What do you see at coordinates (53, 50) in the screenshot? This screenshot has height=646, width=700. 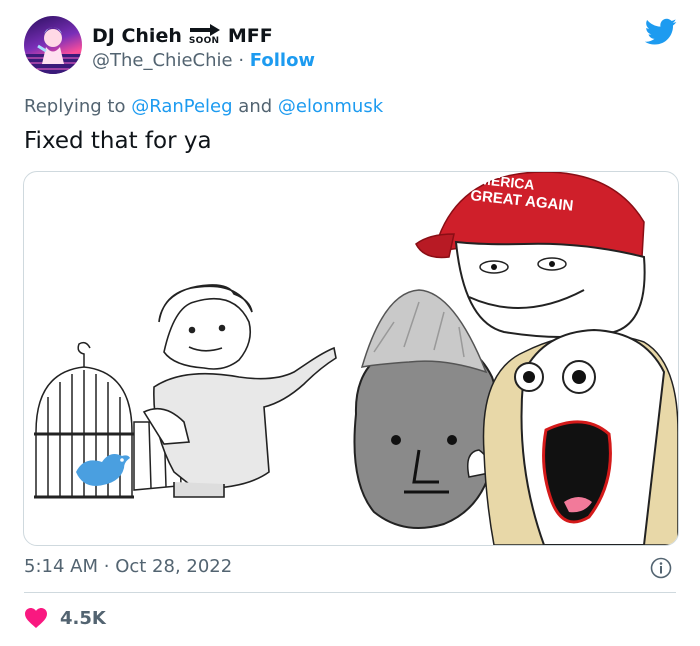 I see `avatar-art` at bounding box center [53, 50].